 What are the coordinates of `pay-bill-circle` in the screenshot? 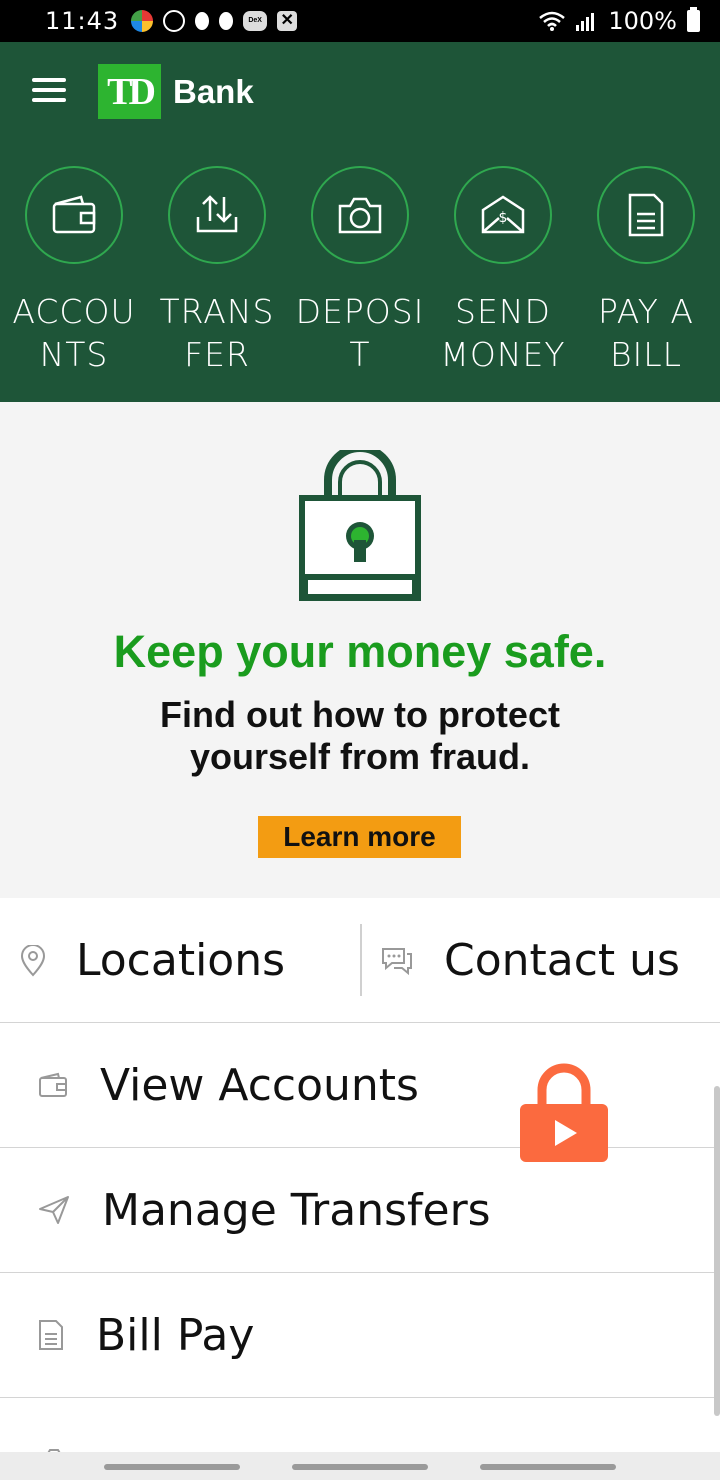 It's located at (646, 215).